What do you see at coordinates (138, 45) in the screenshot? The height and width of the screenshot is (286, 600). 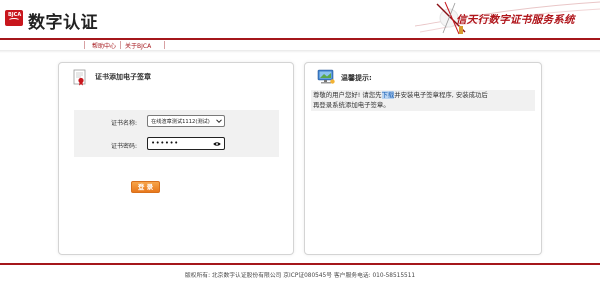 I see `nav-item-about-bjca: 关于BJCA` at bounding box center [138, 45].